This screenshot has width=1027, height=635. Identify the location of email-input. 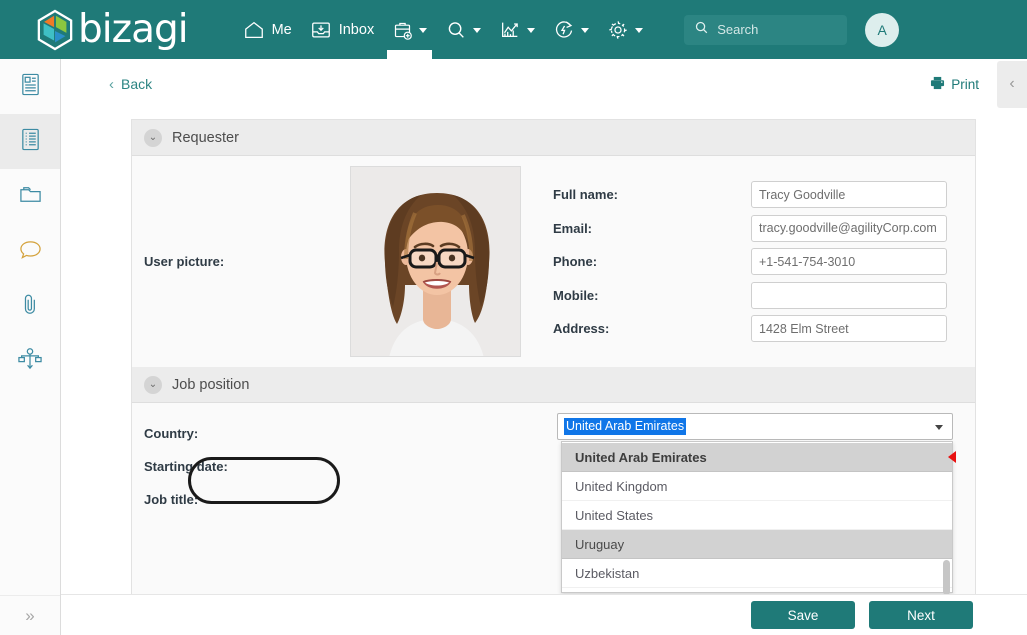
(849, 228).